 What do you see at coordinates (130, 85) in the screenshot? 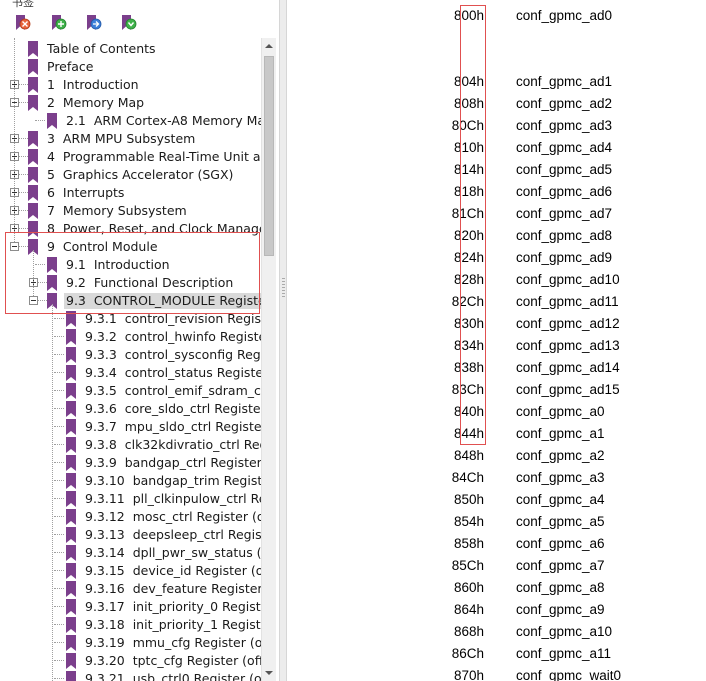
I see `bookmark-item: 1 Introduction` at bounding box center [130, 85].